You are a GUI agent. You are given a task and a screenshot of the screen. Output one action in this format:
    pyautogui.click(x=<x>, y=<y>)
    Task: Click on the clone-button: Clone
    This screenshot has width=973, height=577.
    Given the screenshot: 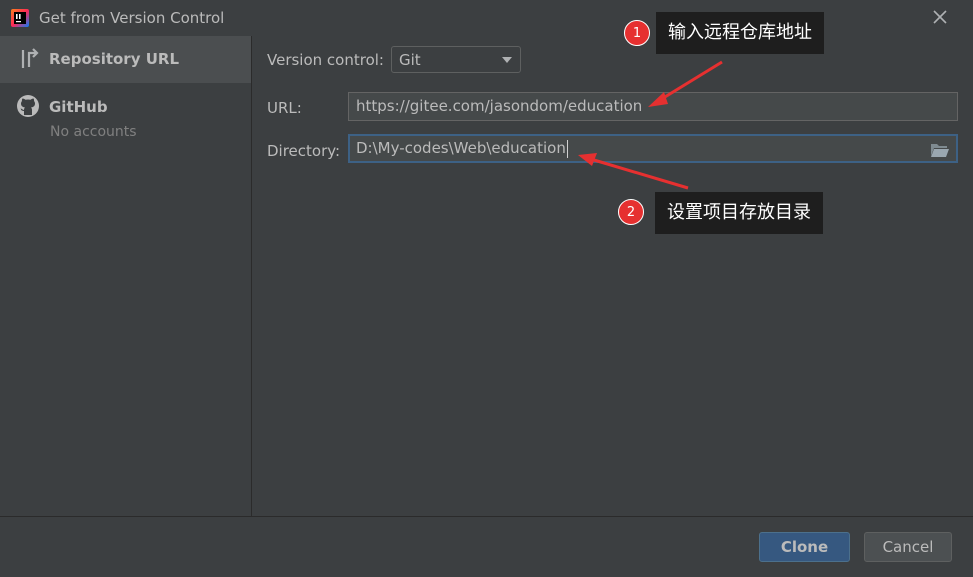 What is the action you would take?
    pyautogui.click(x=804, y=547)
    